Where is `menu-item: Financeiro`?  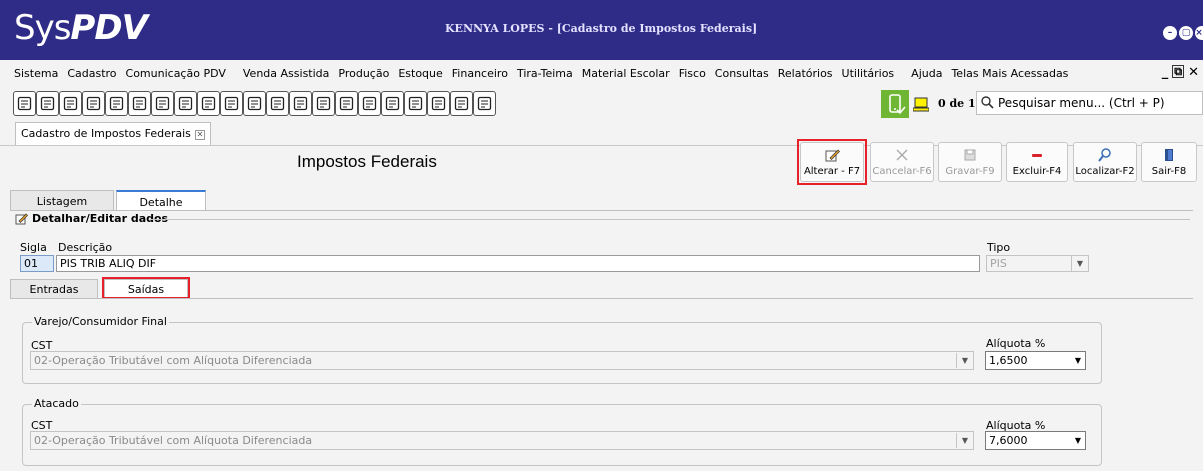
menu-item: Financeiro is located at coordinates (480, 73).